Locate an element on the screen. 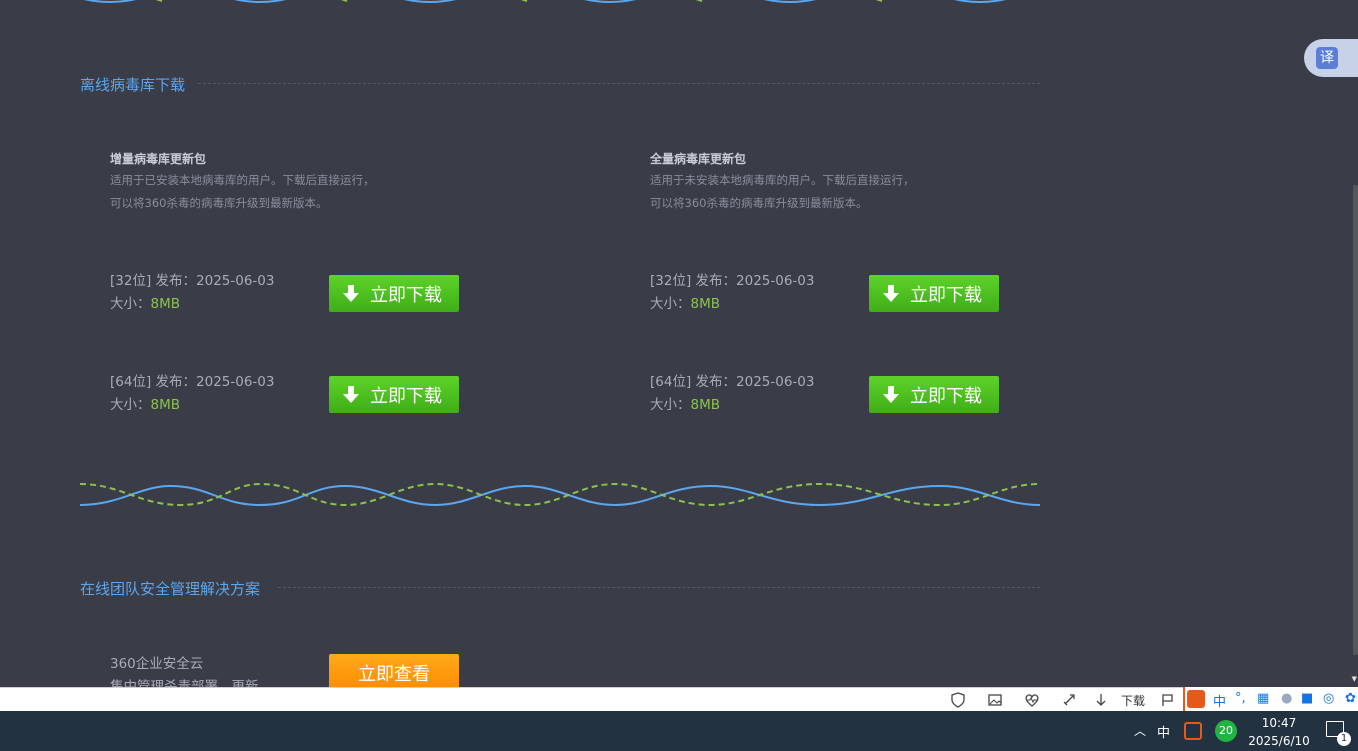 The height and width of the screenshot is (751, 1358). download-full-32bit-button: 立即下载 is located at coordinates (934, 293).